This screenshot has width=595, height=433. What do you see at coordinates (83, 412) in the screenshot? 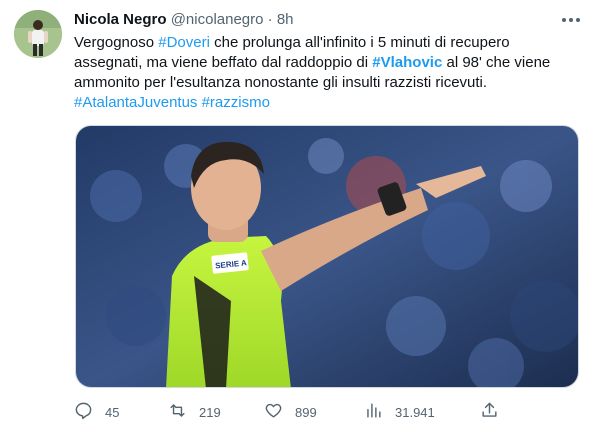
I see `reply-icon` at bounding box center [83, 412].